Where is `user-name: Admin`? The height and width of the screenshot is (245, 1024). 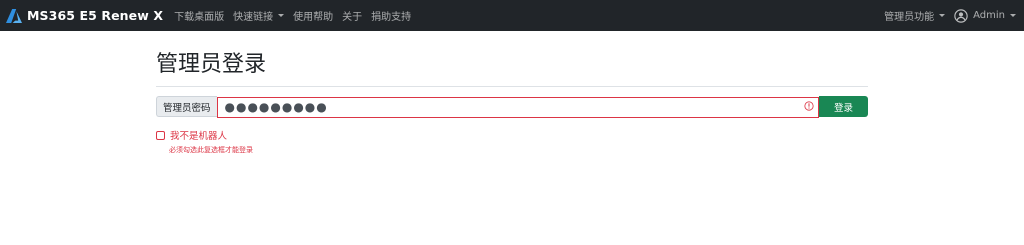
user-name: Admin is located at coordinates (989, 15).